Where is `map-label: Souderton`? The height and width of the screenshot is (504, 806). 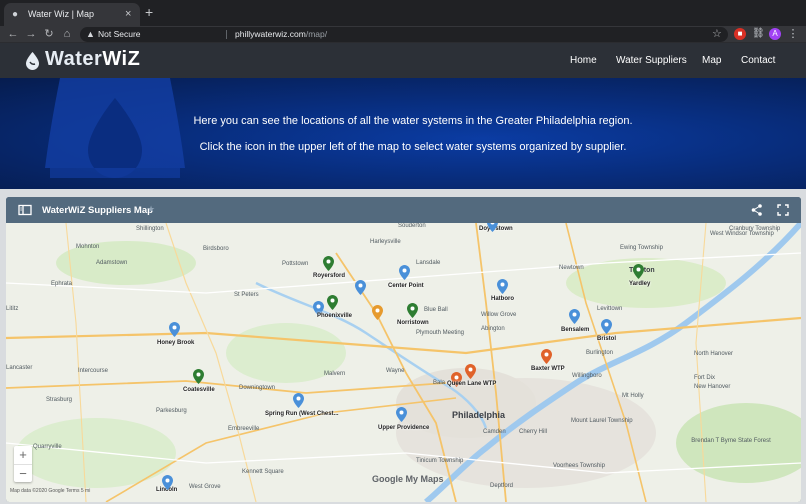 map-label: Souderton is located at coordinates (412, 226).